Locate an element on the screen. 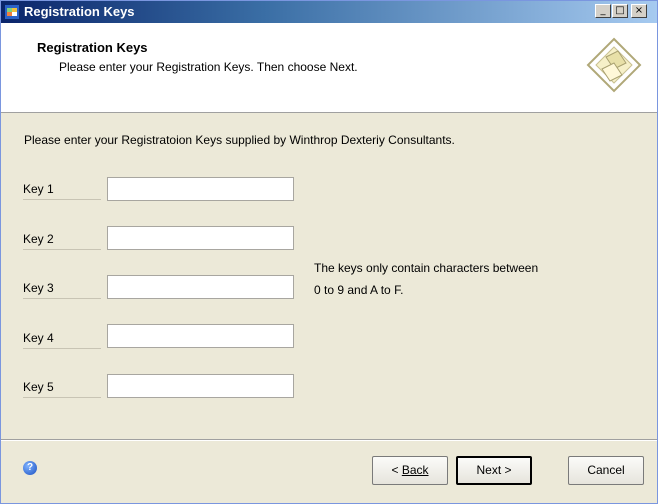 Image resolution: width=658 pixels, height=504 pixels. app-icon is located at coordinates (12, 12).